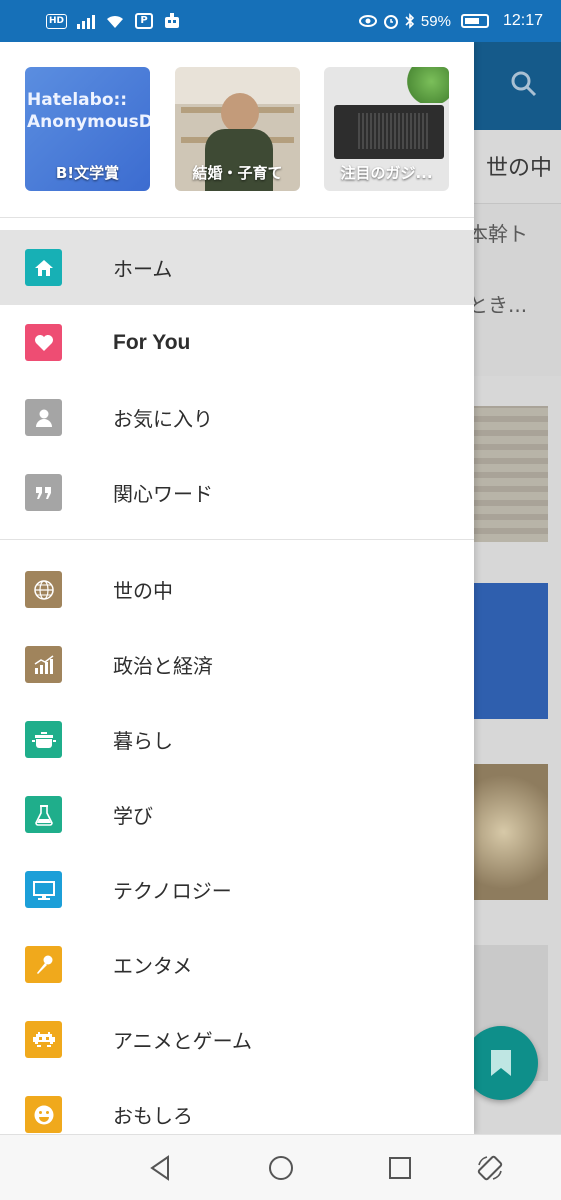 Image resolution: width=561 pixels, height=1200 pixels. What do you see at coordinates (237, 964) in the screenshot?
I see `menu-item-entertainment: エンタメ` at bounding box center [237, 964].